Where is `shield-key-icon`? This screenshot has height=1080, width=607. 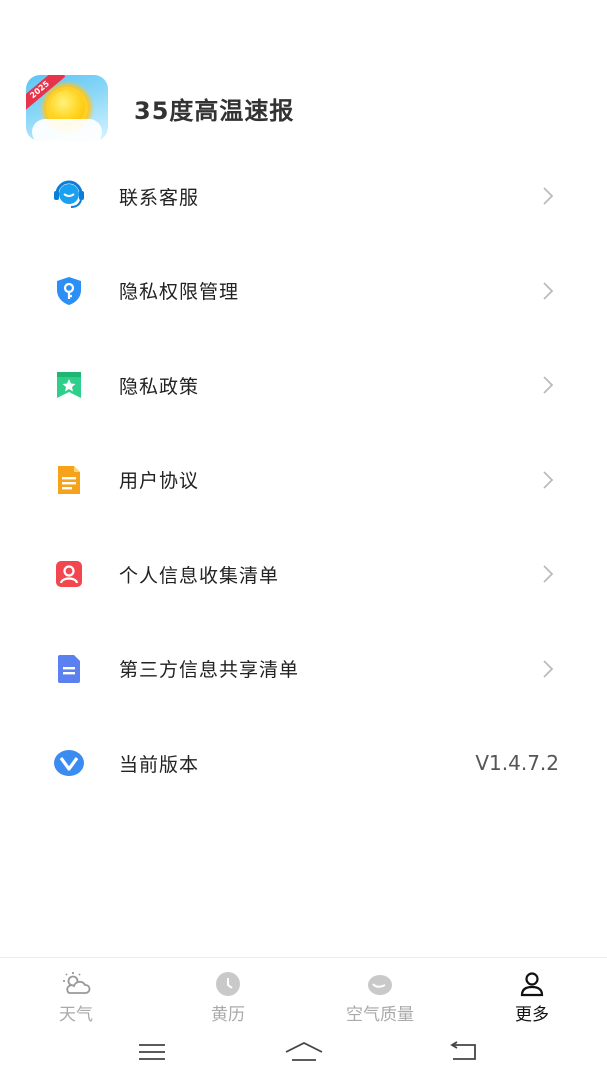 shield-key-icon is located at coordinates (69, 291).